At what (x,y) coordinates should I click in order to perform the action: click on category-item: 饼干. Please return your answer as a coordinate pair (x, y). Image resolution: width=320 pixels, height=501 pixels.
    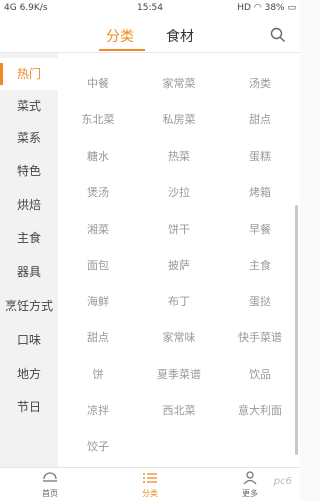
    Looking at the image, I should click on (179, 231).